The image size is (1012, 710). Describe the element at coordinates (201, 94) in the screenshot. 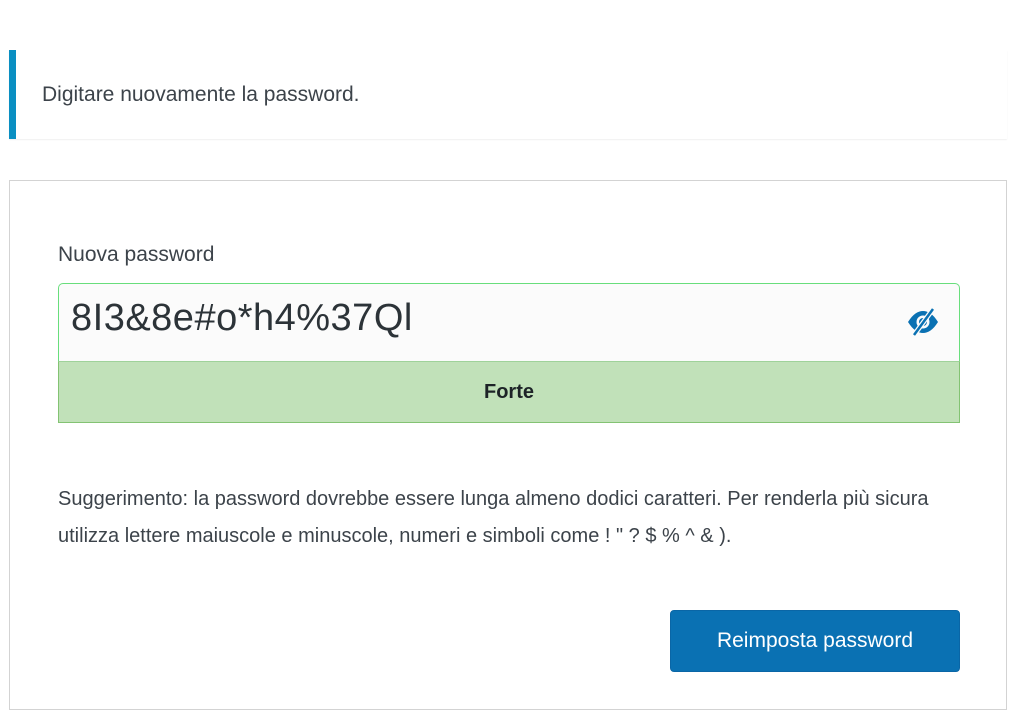

I see `notice-text: Digitare nuovamente la password.` at that location.